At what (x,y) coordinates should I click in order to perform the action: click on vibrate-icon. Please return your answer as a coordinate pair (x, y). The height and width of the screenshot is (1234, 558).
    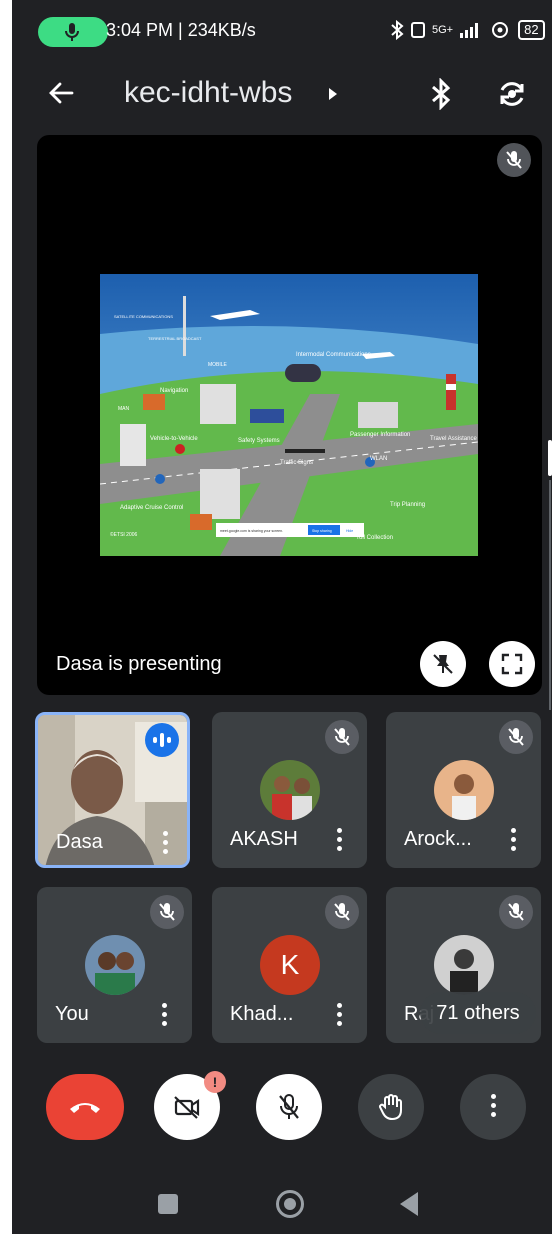
    Looking at the image, I should click on (418, 30).